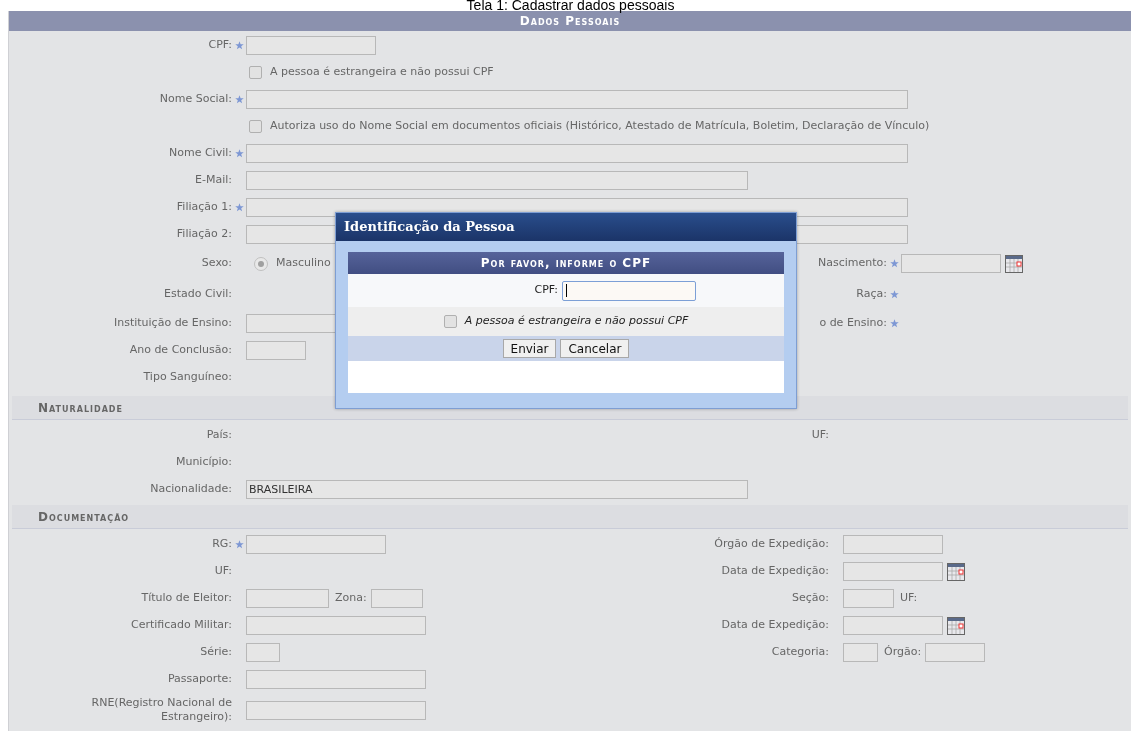 This screenshot has width=1131, height=731. Describe the element at coordinates (216, 652) in the screenshot. I see `field-label: Série:` at that location.